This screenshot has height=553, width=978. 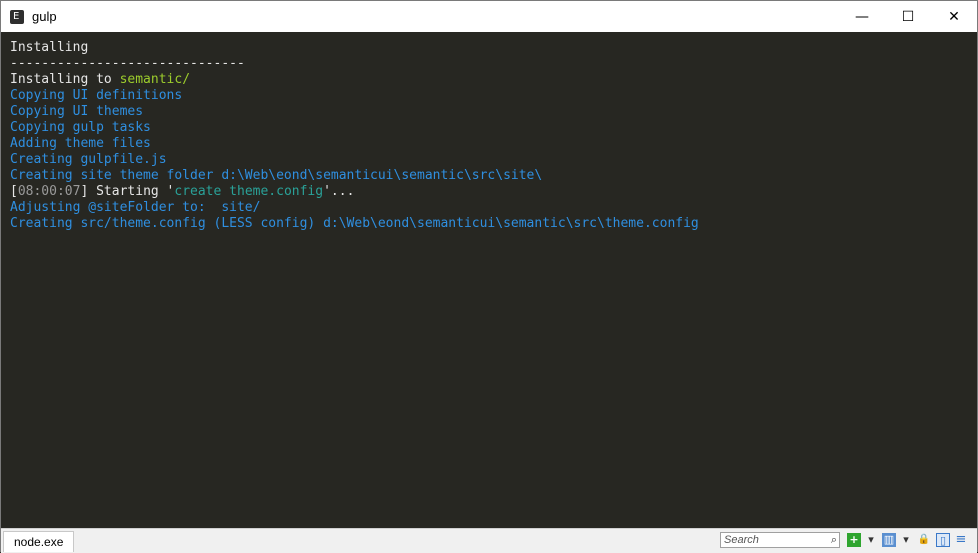 What do you see at coordinates (354, 48) in the screenshot?
I see `console-line: Installing` at bounding box center [354, 48].